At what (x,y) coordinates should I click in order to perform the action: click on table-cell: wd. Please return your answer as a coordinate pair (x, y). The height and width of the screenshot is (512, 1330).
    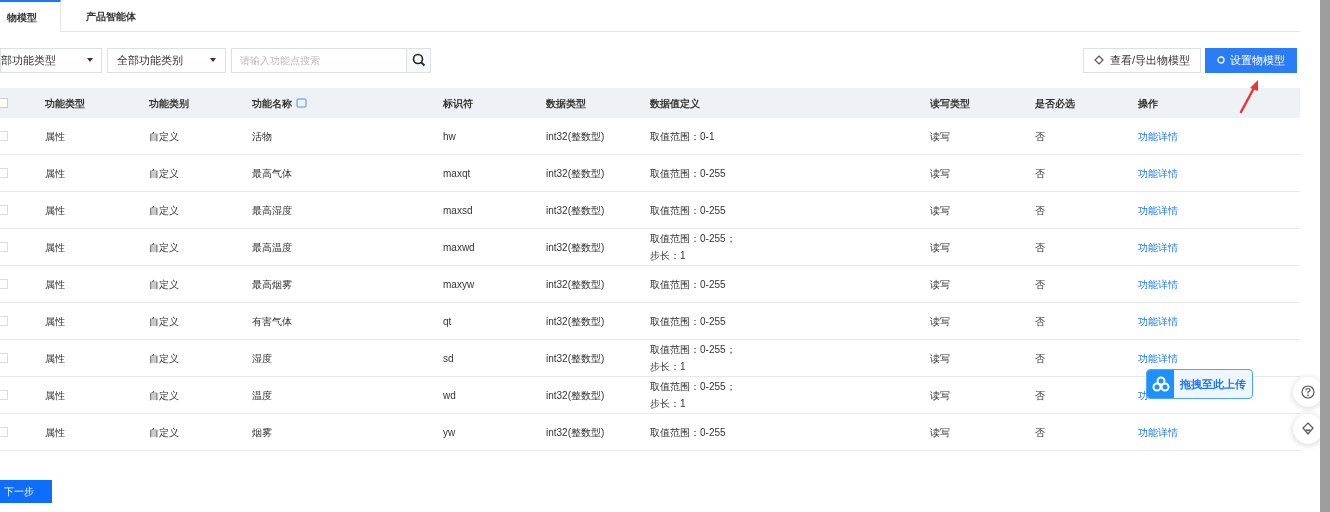
    Looking at the image, I should click on (449, 395).